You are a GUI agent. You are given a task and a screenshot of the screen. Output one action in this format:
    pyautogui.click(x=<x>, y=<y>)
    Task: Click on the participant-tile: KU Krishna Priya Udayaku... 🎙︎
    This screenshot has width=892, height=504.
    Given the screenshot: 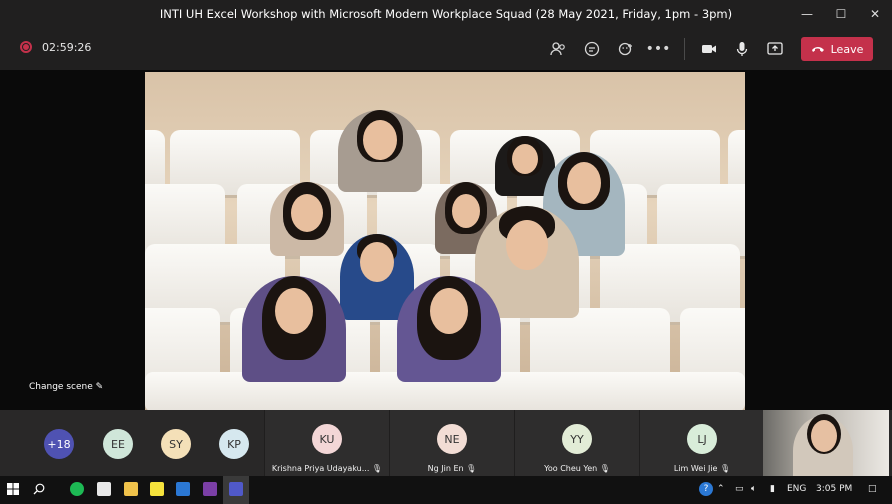 What is the action you would take?
    pyautogui.click(x=326, y=443)
    